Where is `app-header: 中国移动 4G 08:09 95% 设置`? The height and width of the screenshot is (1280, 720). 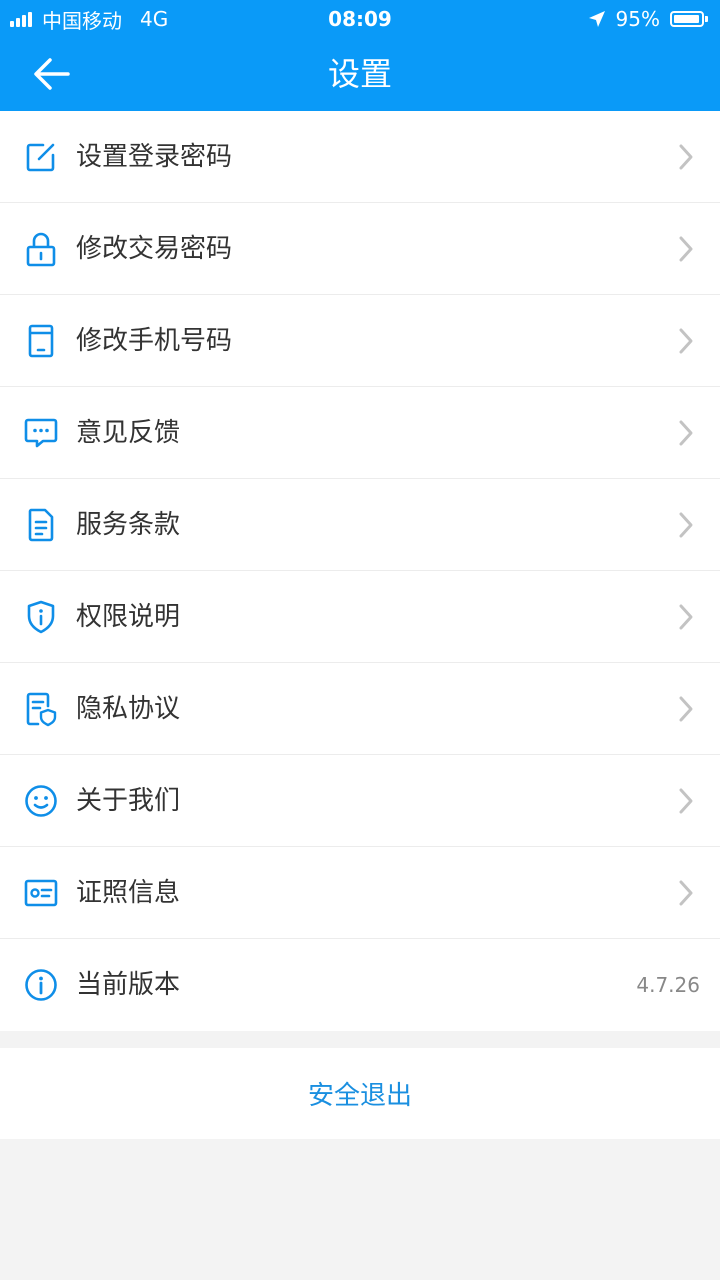
app-header: 中国移动 4G 08:09 95% 设置 is located at coordinates (360, 55).